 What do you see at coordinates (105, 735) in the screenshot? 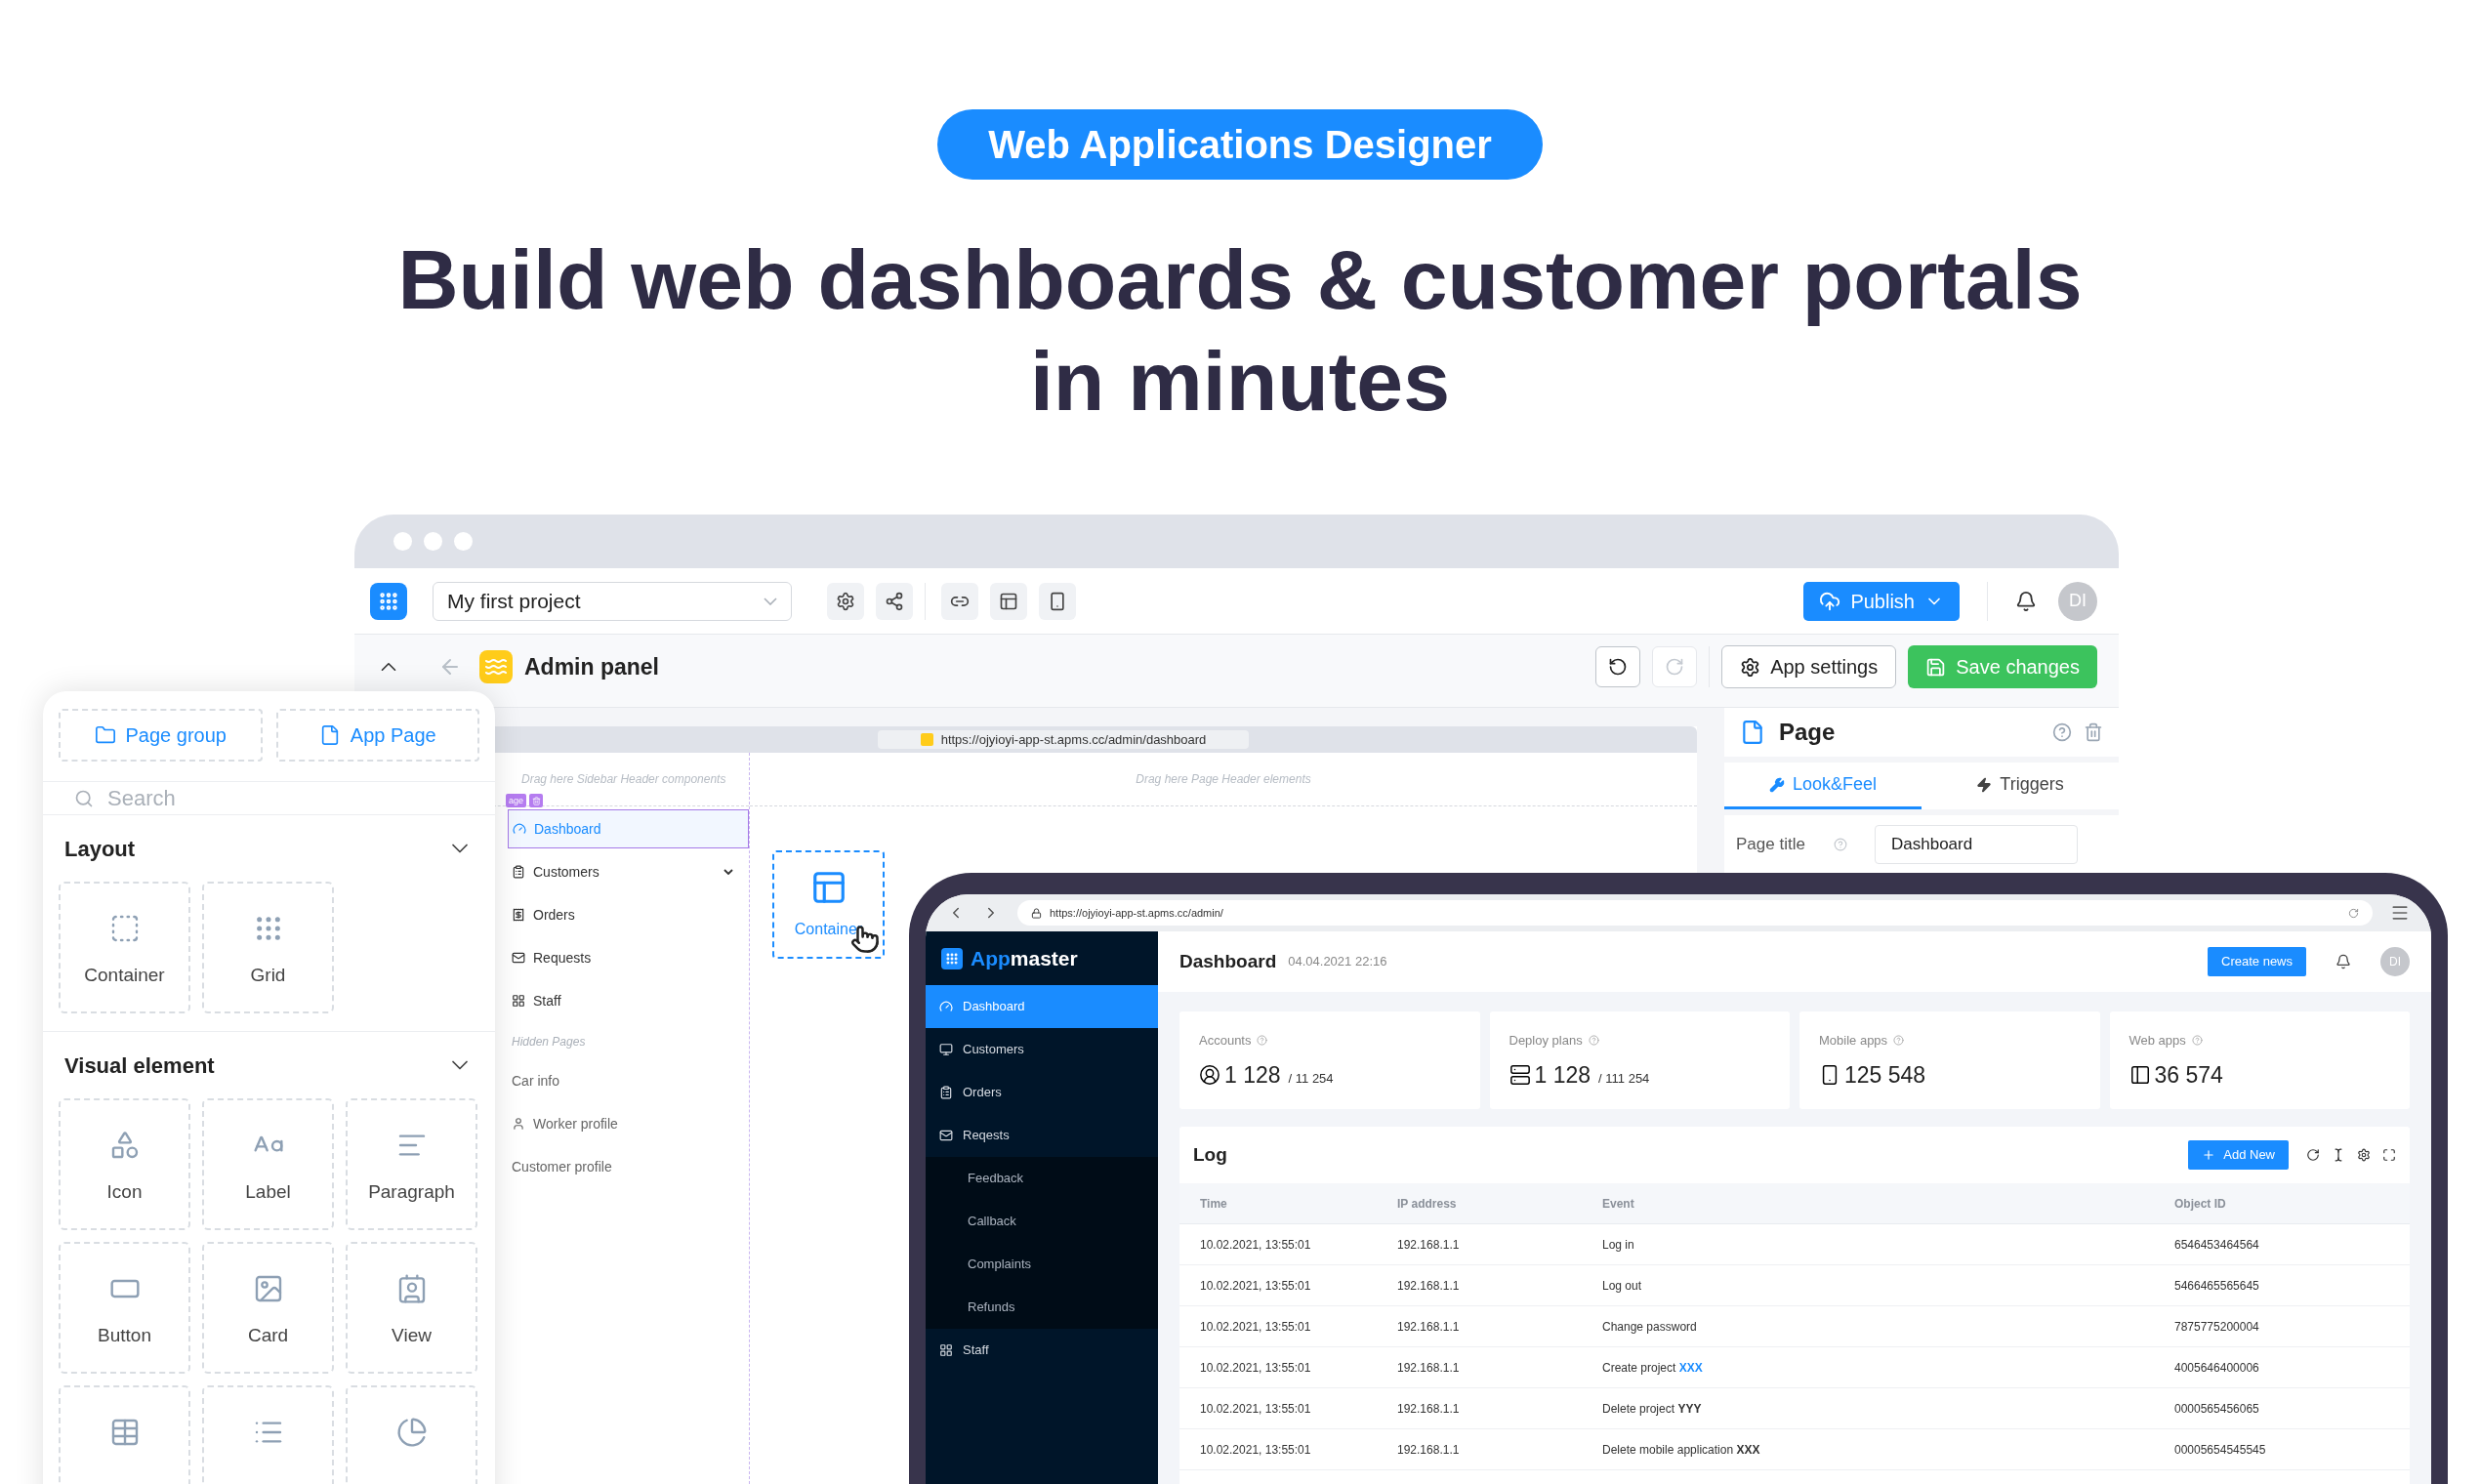
I see `folder-icon` at bounding box center [105, 735].